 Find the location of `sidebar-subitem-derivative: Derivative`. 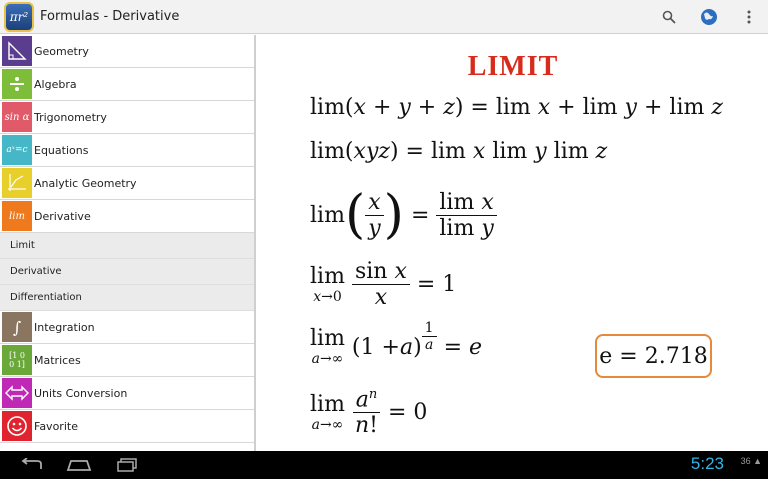

sidebar-subitem-derivative: Derivative is located at coordinates (127, 272).